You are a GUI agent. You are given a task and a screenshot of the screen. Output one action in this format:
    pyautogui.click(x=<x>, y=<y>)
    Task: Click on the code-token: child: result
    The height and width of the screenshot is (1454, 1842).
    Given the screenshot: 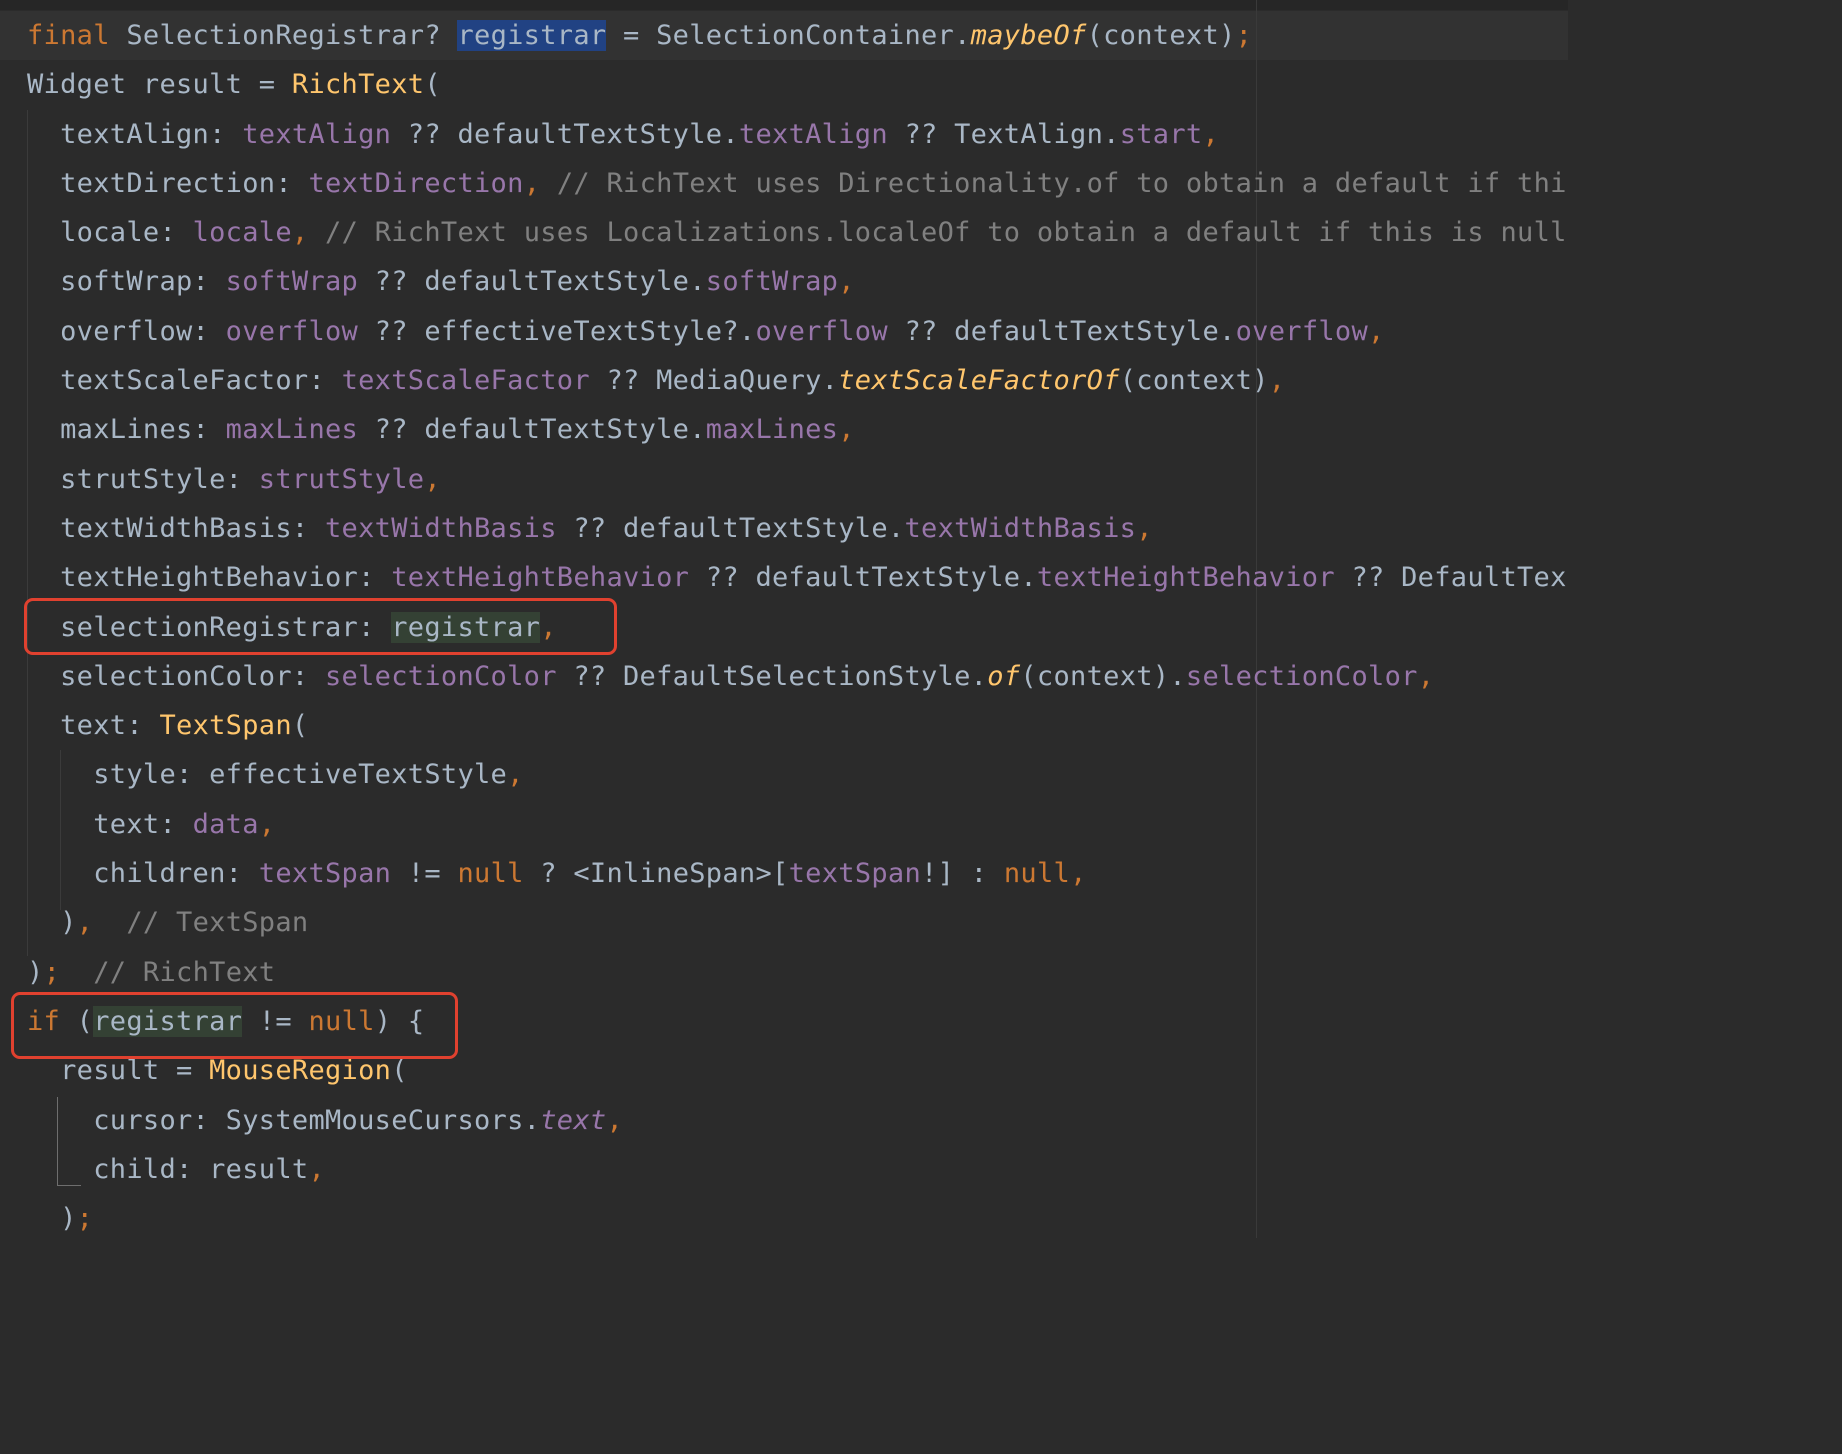 What is the action you would take?
    pyautogui.click(x=168, y=1169)
    